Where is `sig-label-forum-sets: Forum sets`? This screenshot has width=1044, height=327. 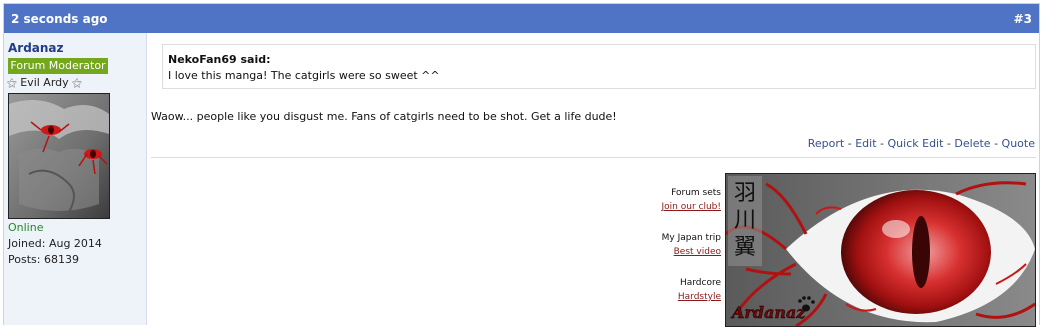
sig-label-forum-sets: Forum sets is located at coordinates (696, 193).